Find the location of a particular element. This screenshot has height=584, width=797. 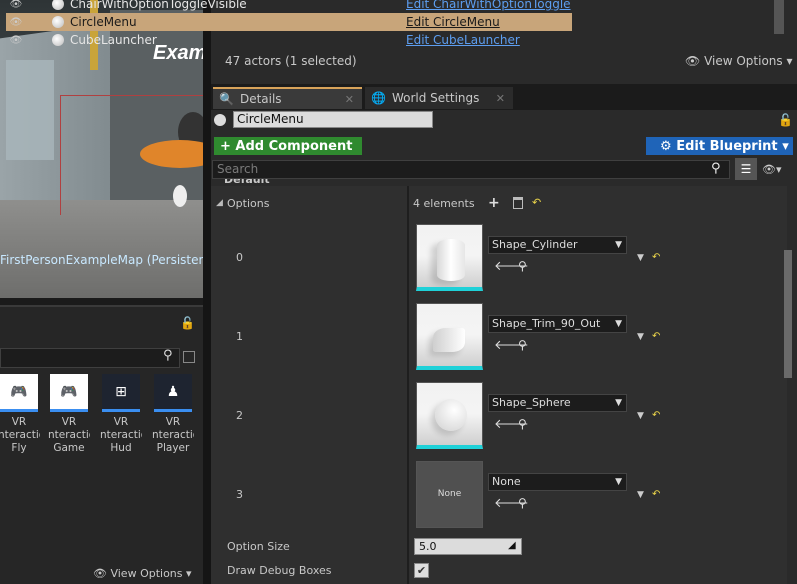

details-search-input: Search is located at coordinates (471, 169).